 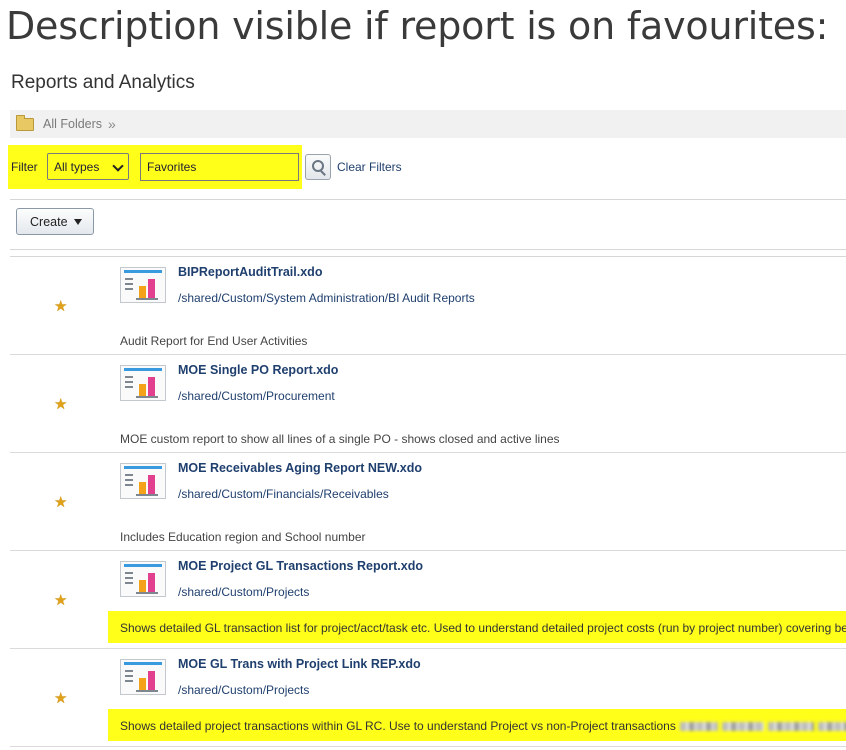 What do you see at coordinates (78, 222) in the screenshot?
I see `dropdown-arrow-icon` at bounding box center [78, 222].